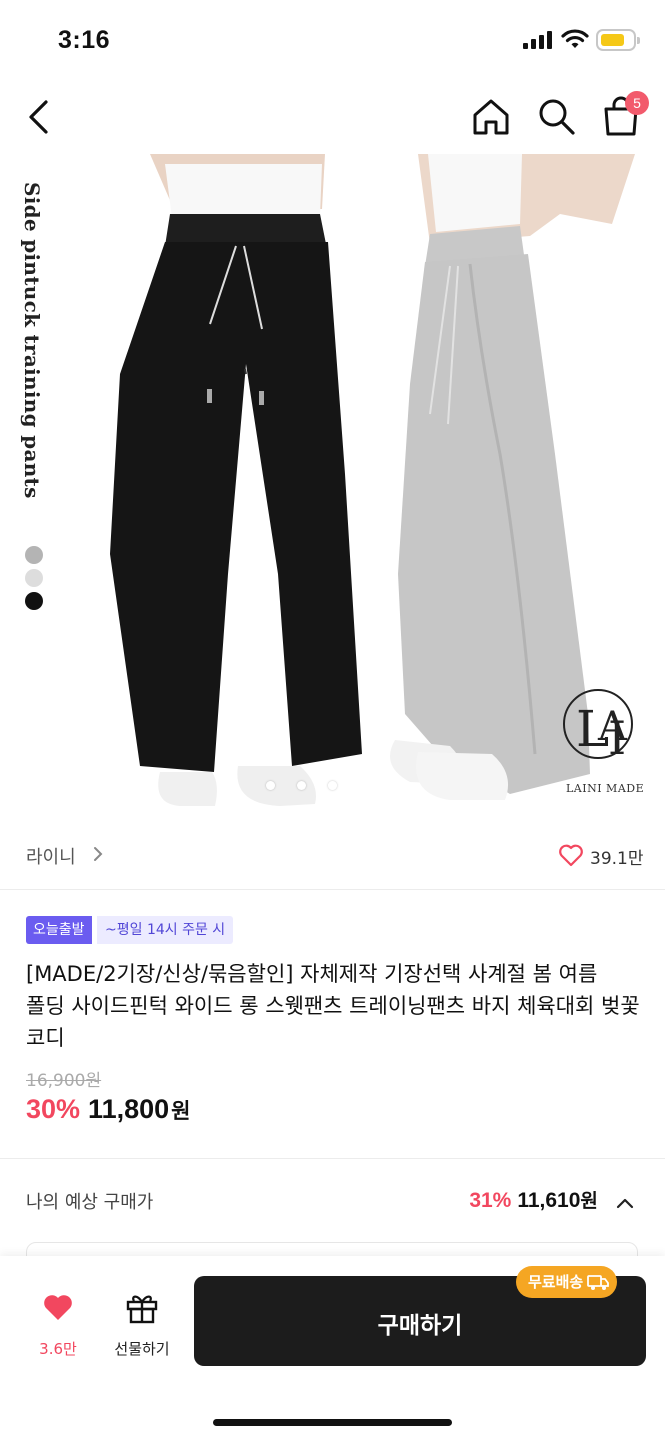 This screenshot has height=1440, width=665. Describe the element at coordinates (34, 555) in the screenshot. I see `color-swatch-gray` at that location.